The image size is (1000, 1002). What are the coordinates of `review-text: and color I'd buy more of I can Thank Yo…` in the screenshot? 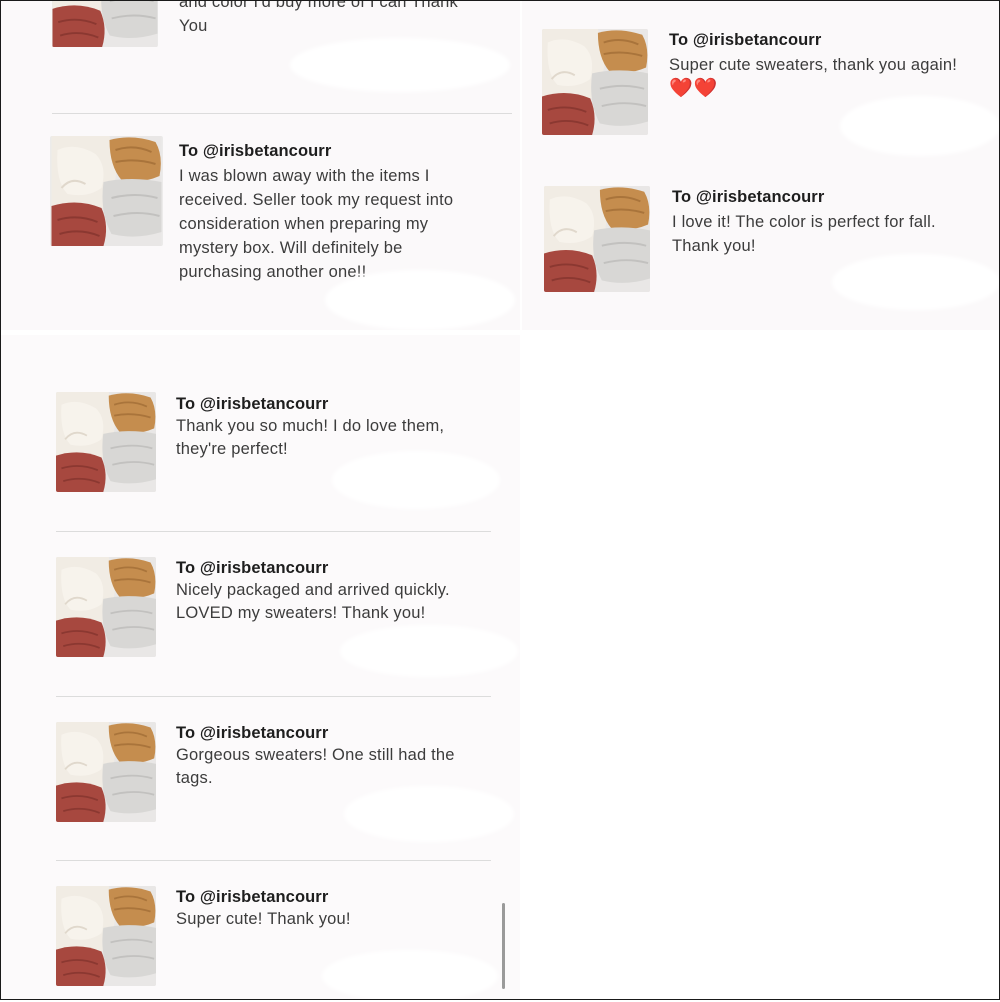 It's located at (339, 19).